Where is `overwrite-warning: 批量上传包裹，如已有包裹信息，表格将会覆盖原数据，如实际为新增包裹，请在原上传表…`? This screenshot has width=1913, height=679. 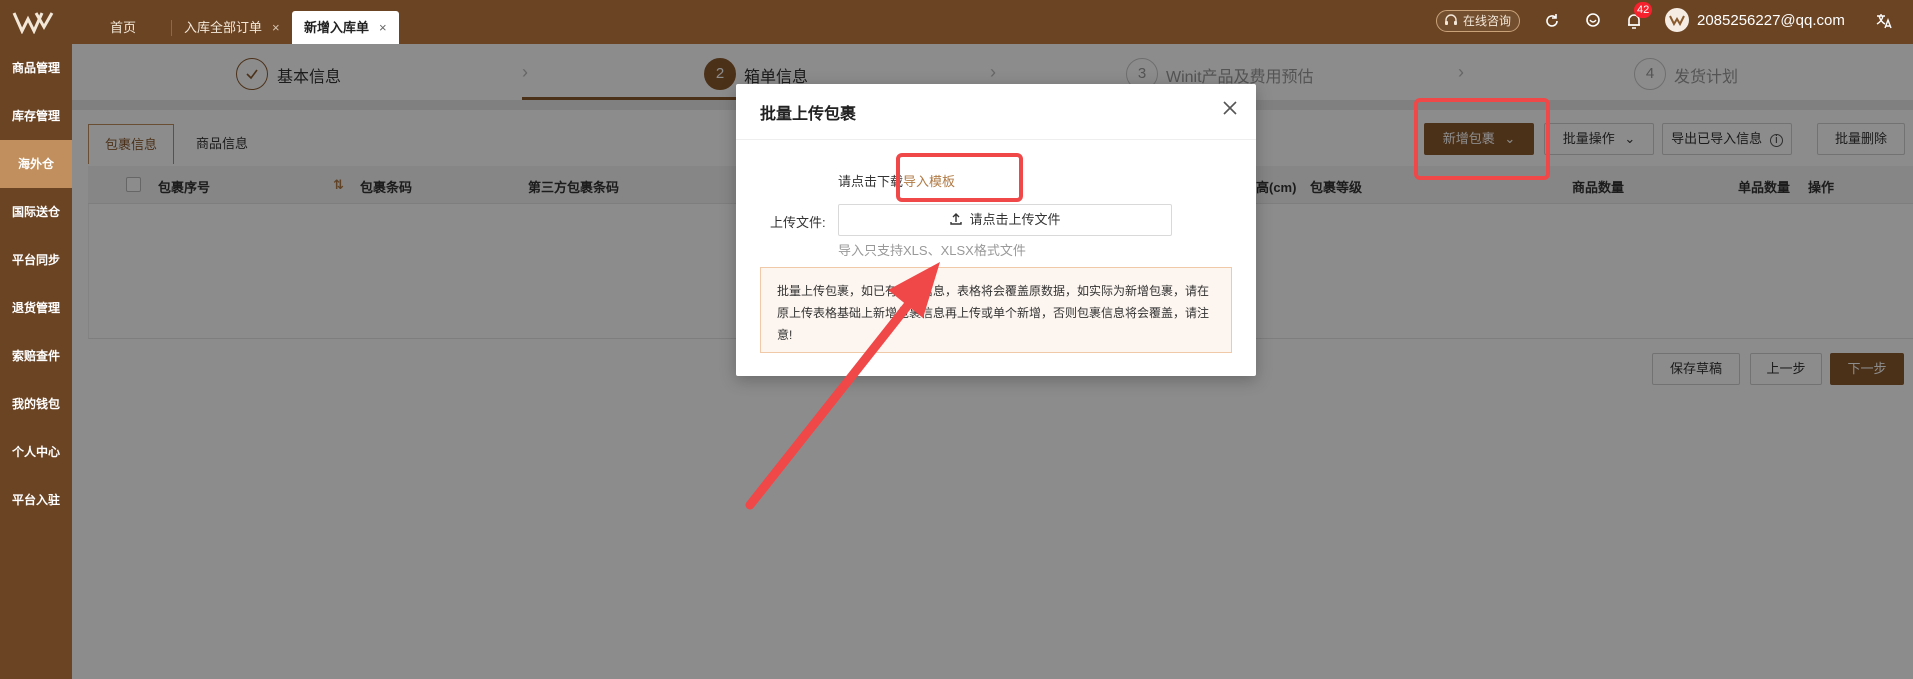
overwrite-warning: 批量上传包裹，如已有包裹信息，表格将会覆盖原数据，如实际为新增包裹，请在原上传表… is located at coordinates (996, 310).